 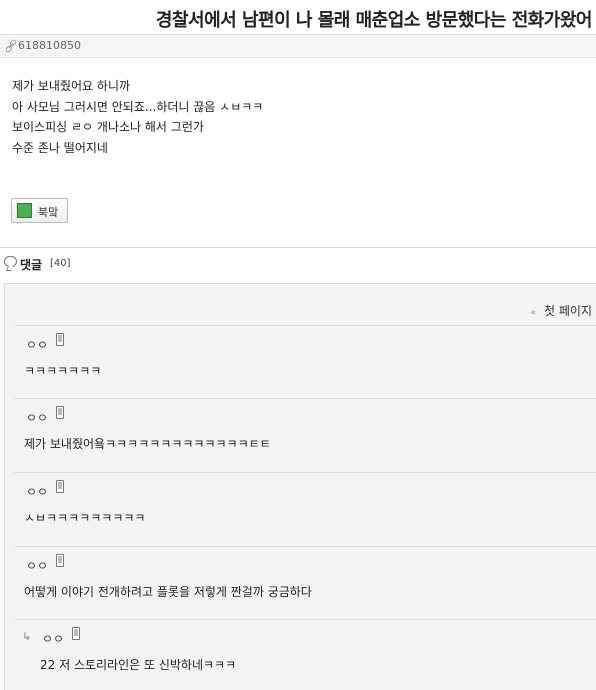 I want to click on comment-item: ㅇㅇ 제가 보내줬어욬ㅋㅋㅋㅋㅋㅋㅋㅋㅋㅋㅋㅋㅋㅌㅌ, so click(x=305, y=435).